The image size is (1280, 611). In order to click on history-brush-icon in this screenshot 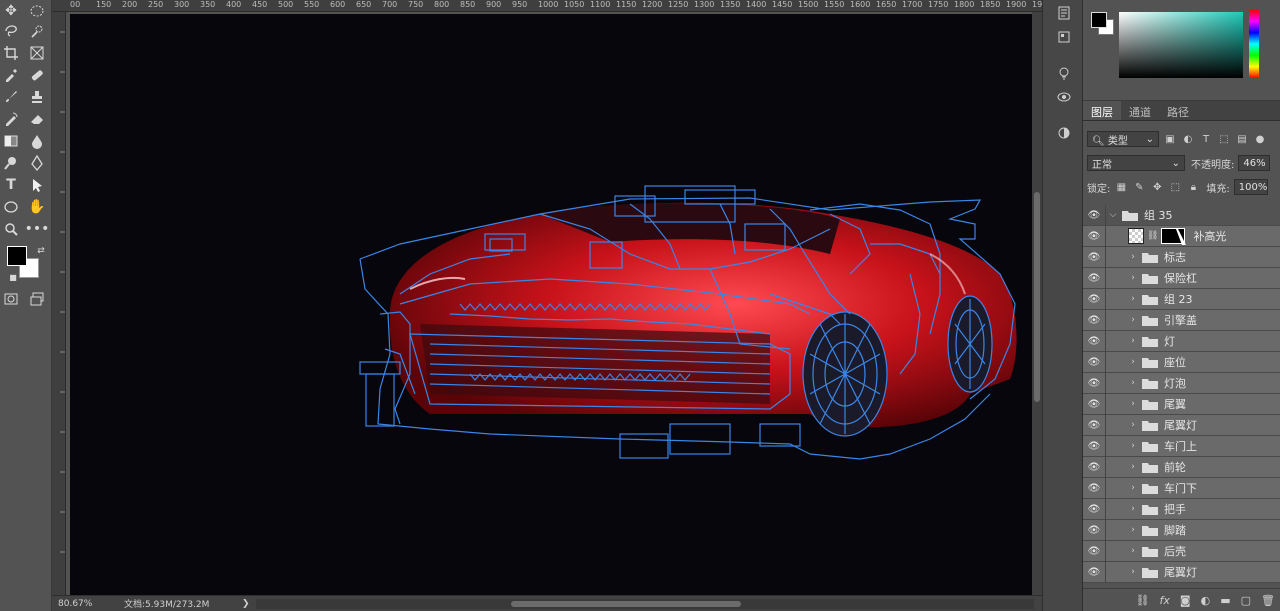, I will do `click(11, 119)`.